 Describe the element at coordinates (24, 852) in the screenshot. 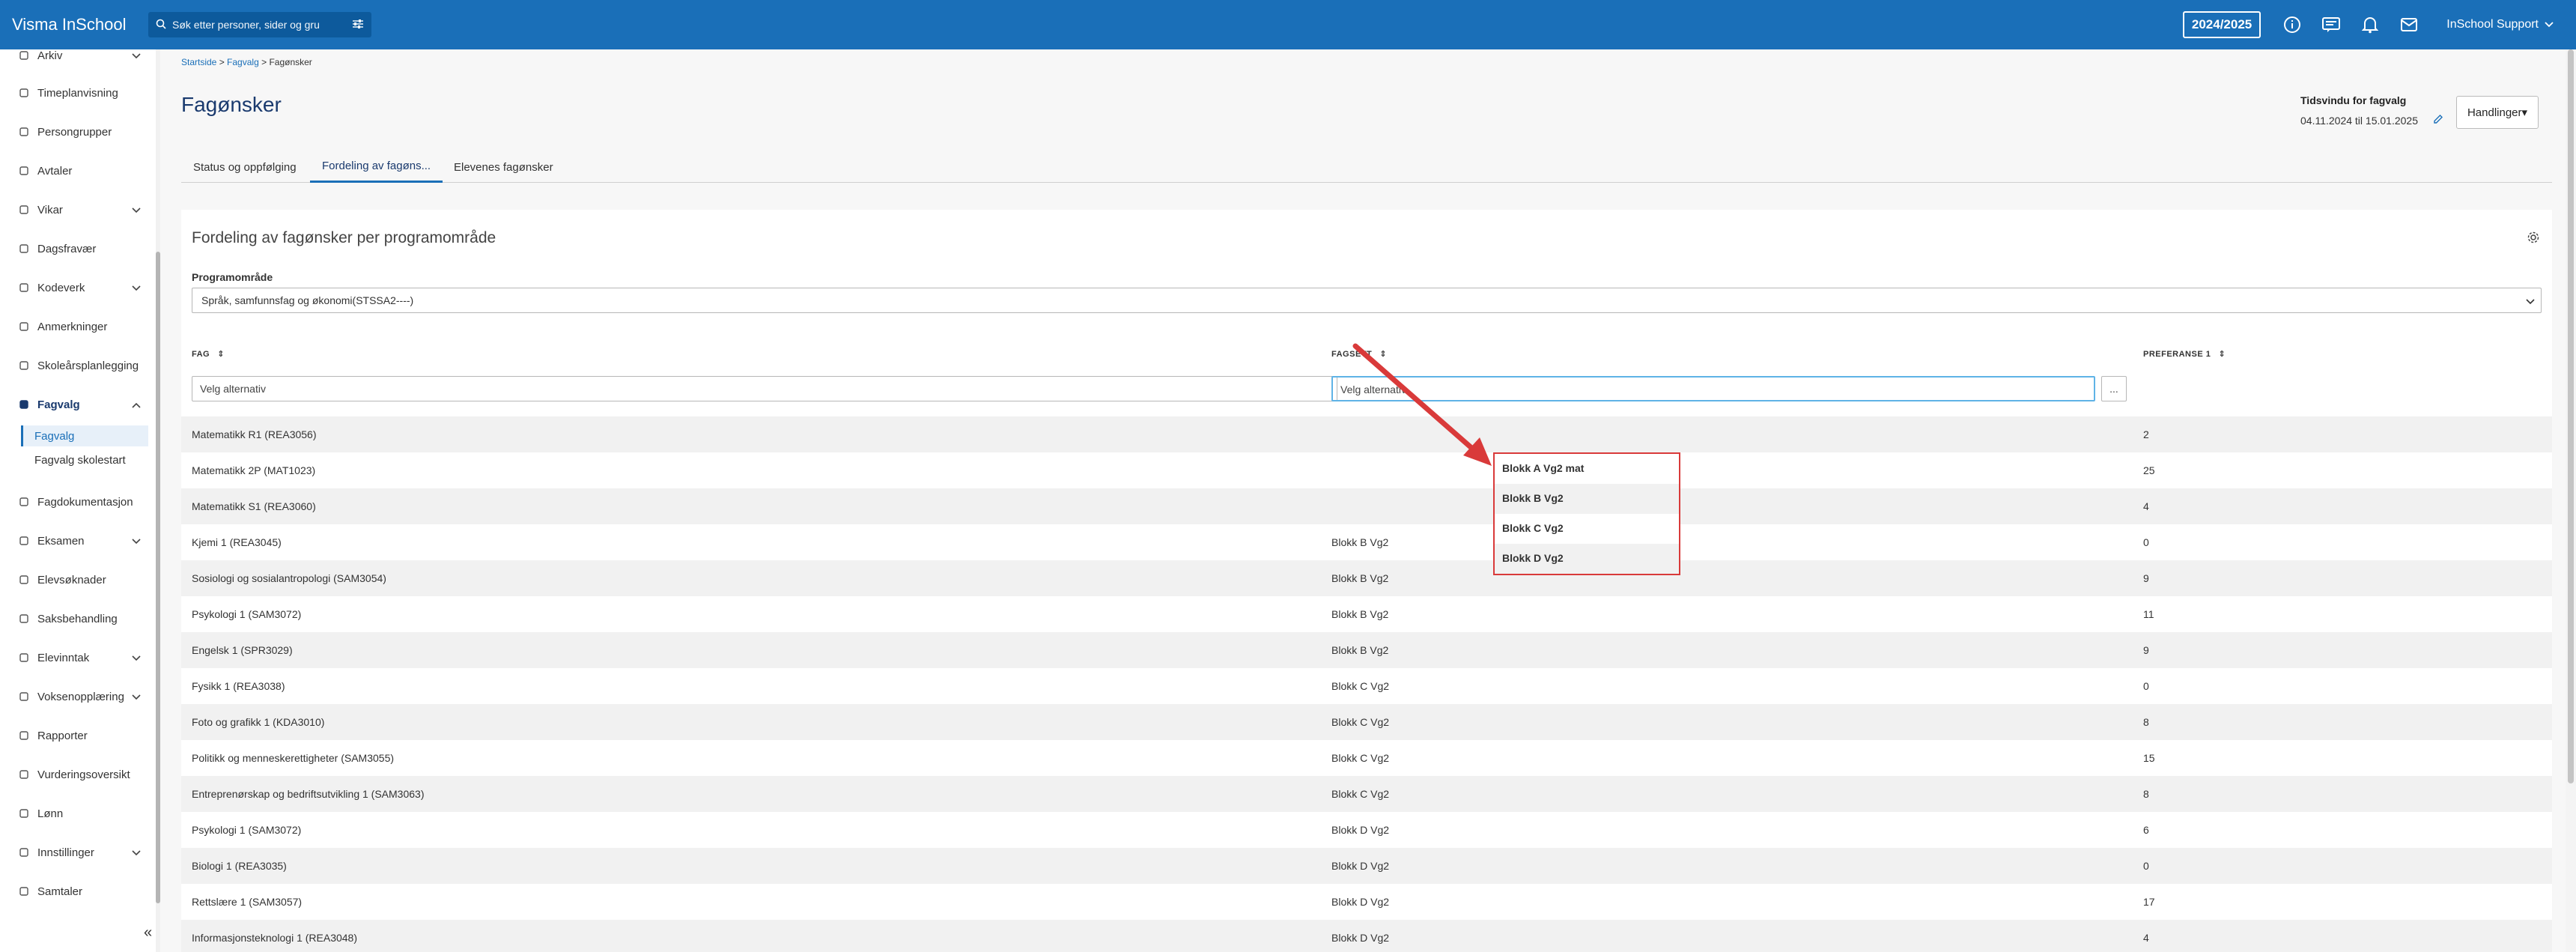

I see `settings-icon` at that location.